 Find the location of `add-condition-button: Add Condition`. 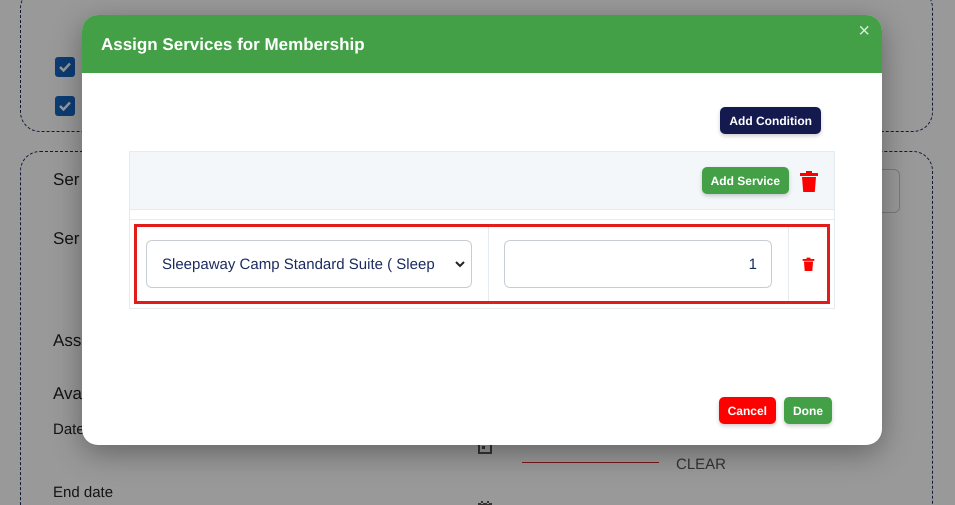

add-condition-button: Add Condition is located at coordinates (770, 120).